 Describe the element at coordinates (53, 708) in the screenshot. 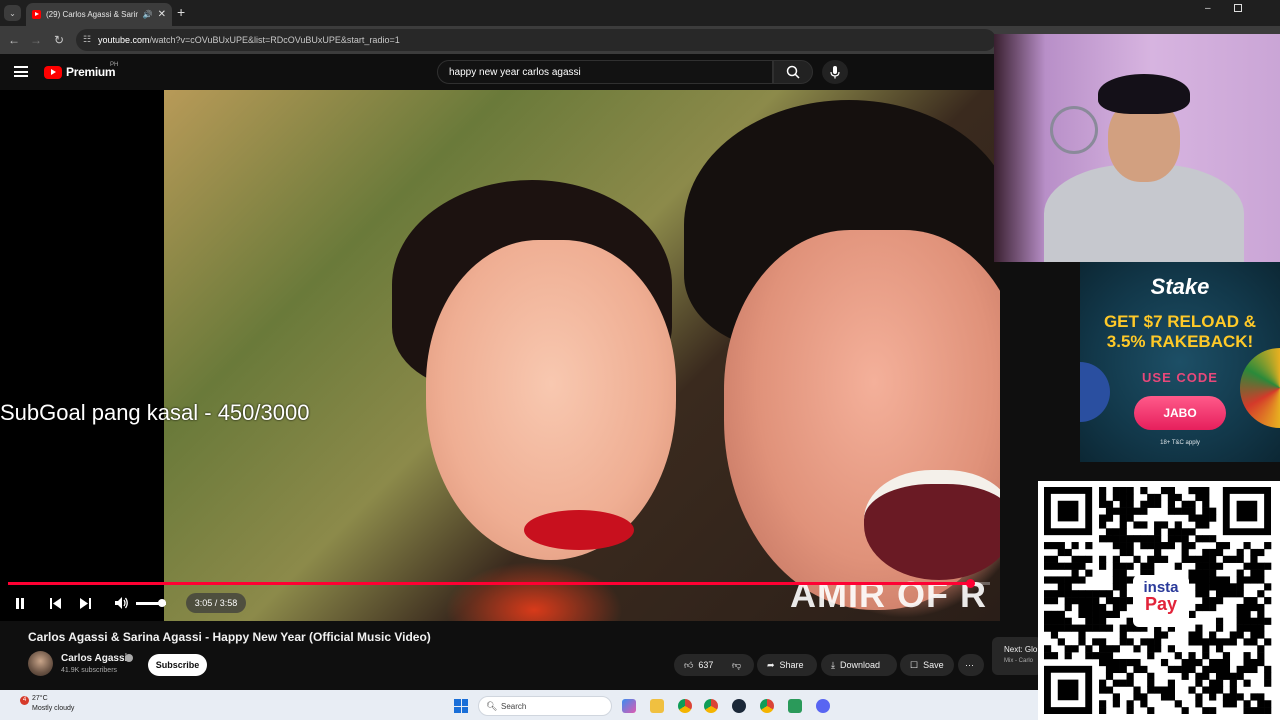

I see `weather-condition: Mostly cloudy` at that location.